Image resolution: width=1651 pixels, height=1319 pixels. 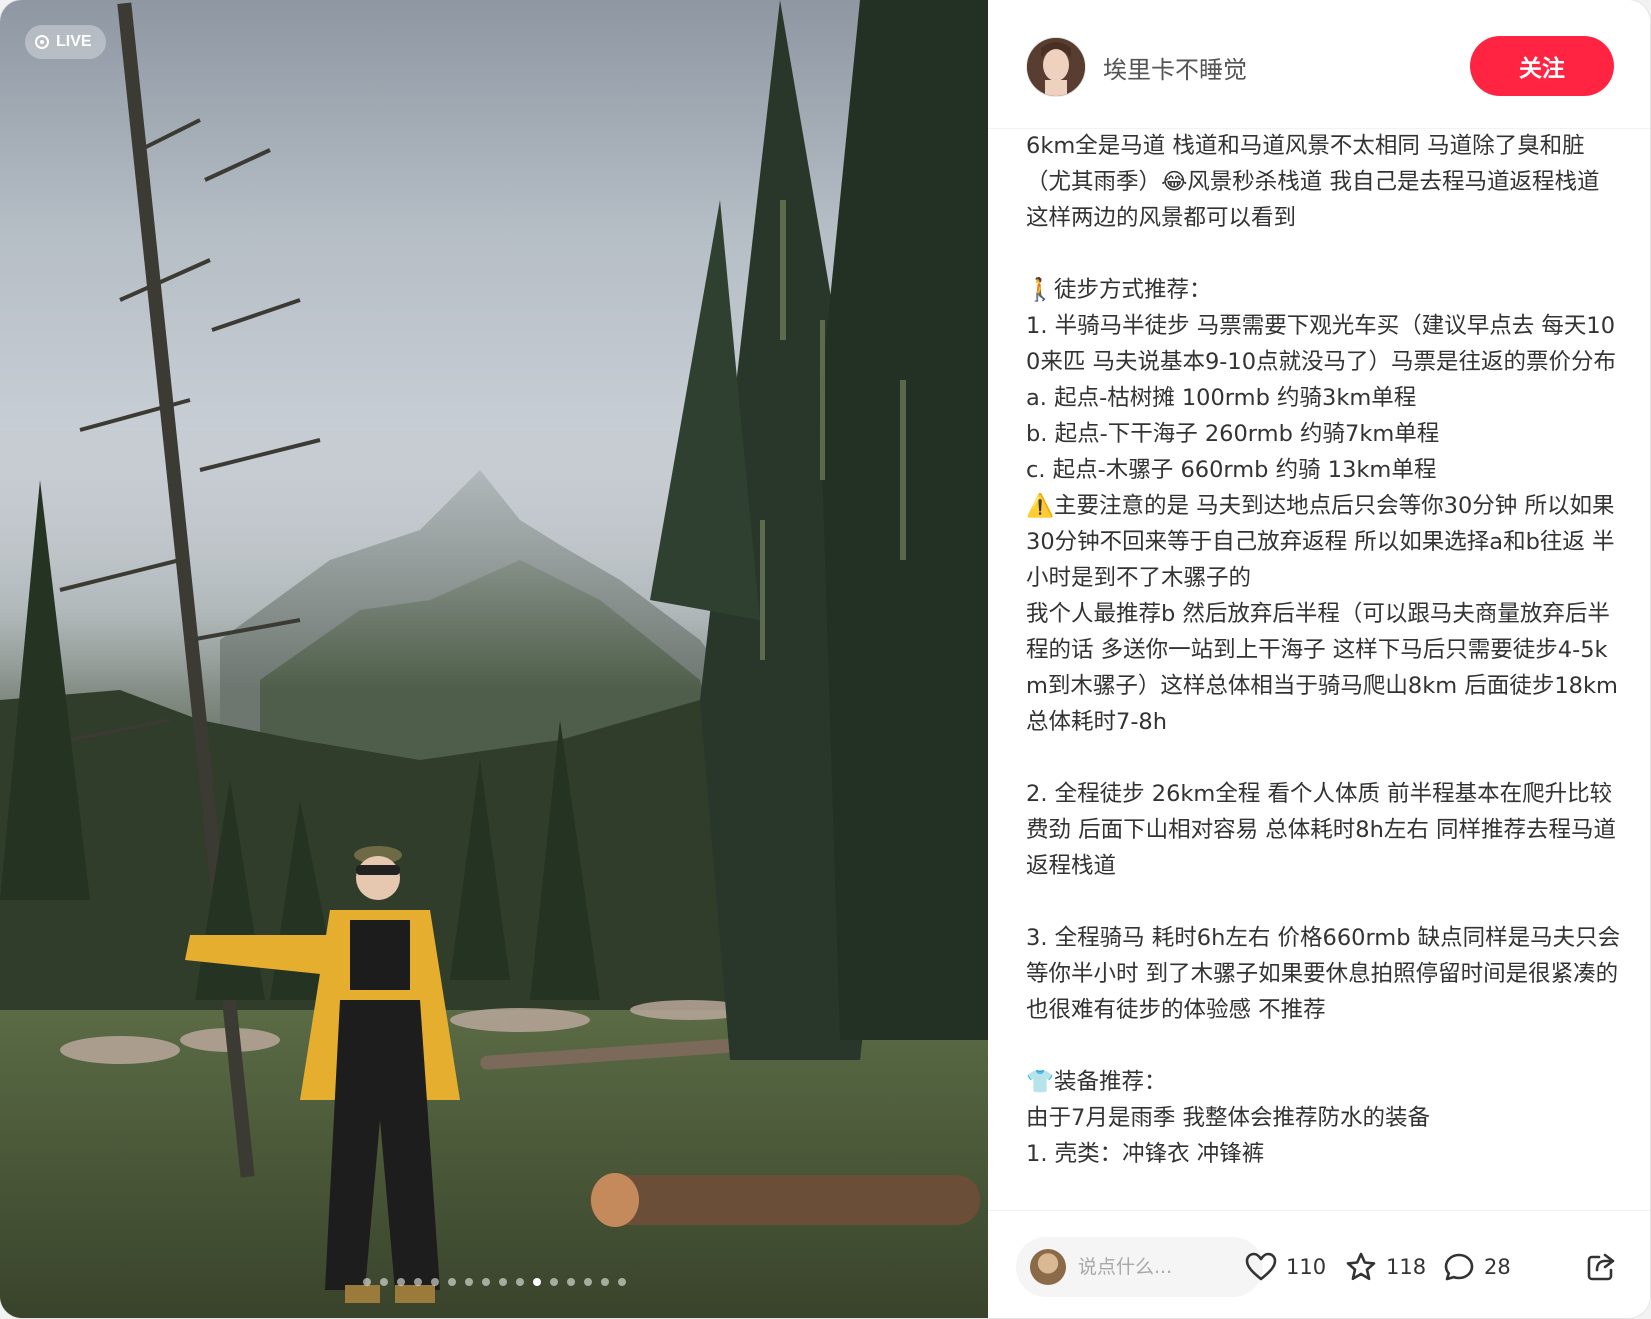 What do you see at coordinates (1221, 398) in the screenshot?
I see `post-paragraph: a. 起点-枯树摊 100rmb 约骑3km单程` at bounding box center [1221, 398].